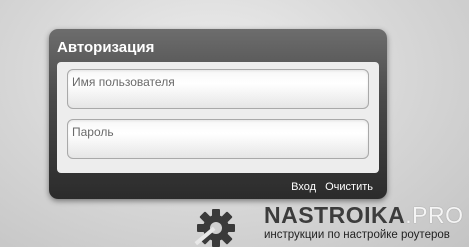 The width and height of the screenshot is (469, 247). Describe the element at coordinates (218, 139) in the screenshot. I see `password-field: Пароль` at that location.